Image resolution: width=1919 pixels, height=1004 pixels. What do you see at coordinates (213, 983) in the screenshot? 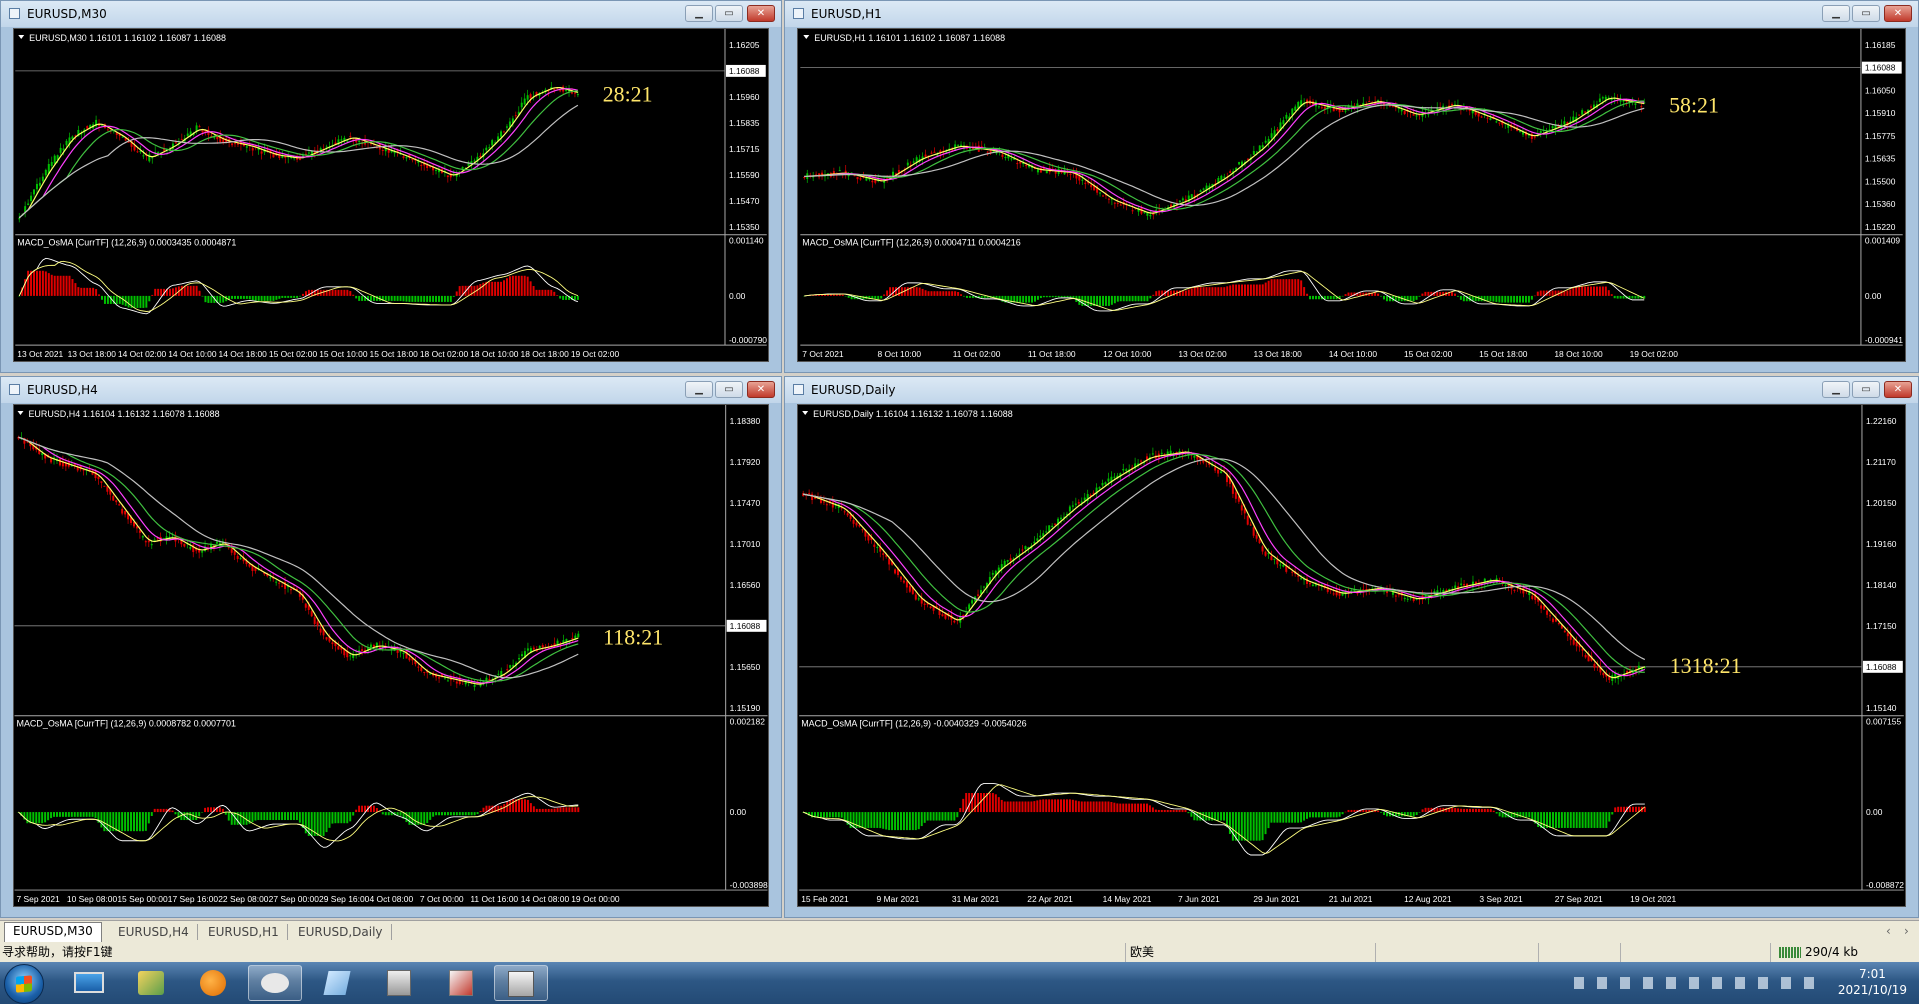
I see `taskbar-browser` at bounding box center [213, 983].